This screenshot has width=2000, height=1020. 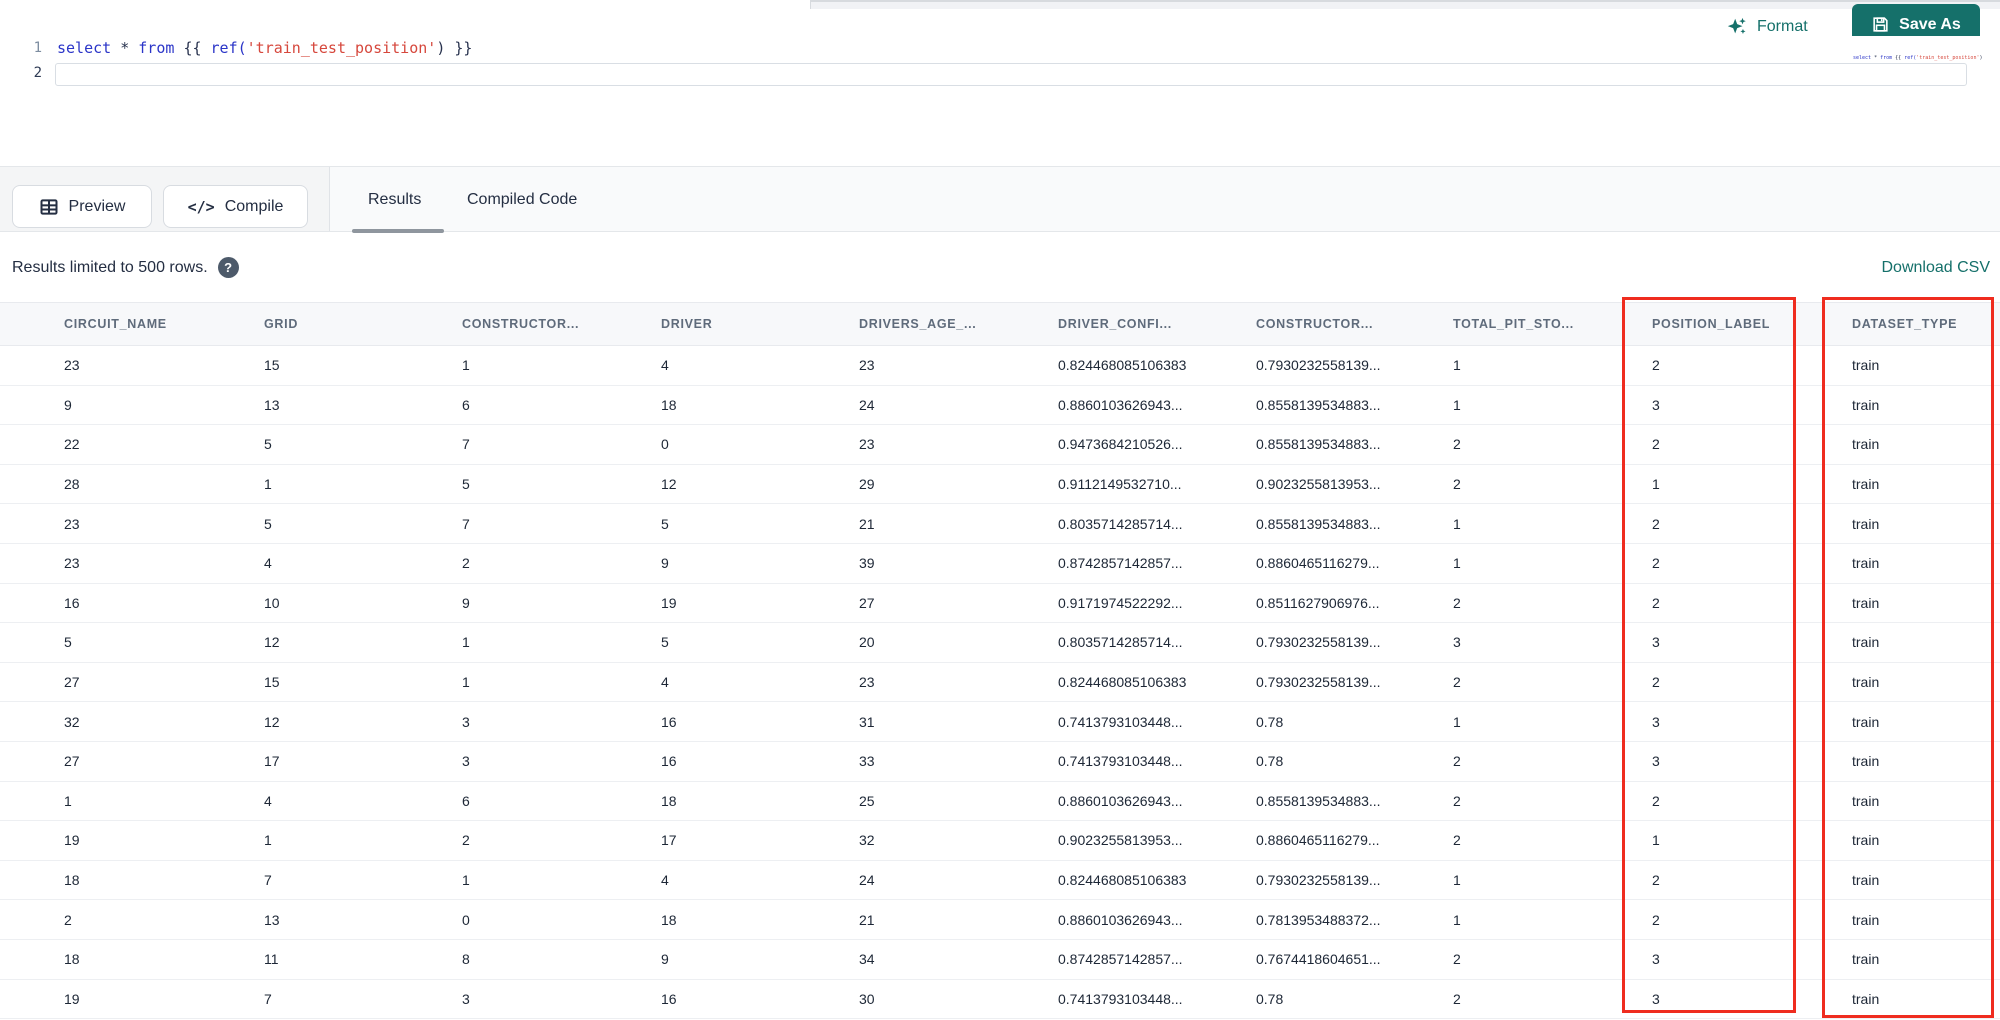 I want to click on table-cell: 24, so click(x=956, y=880).